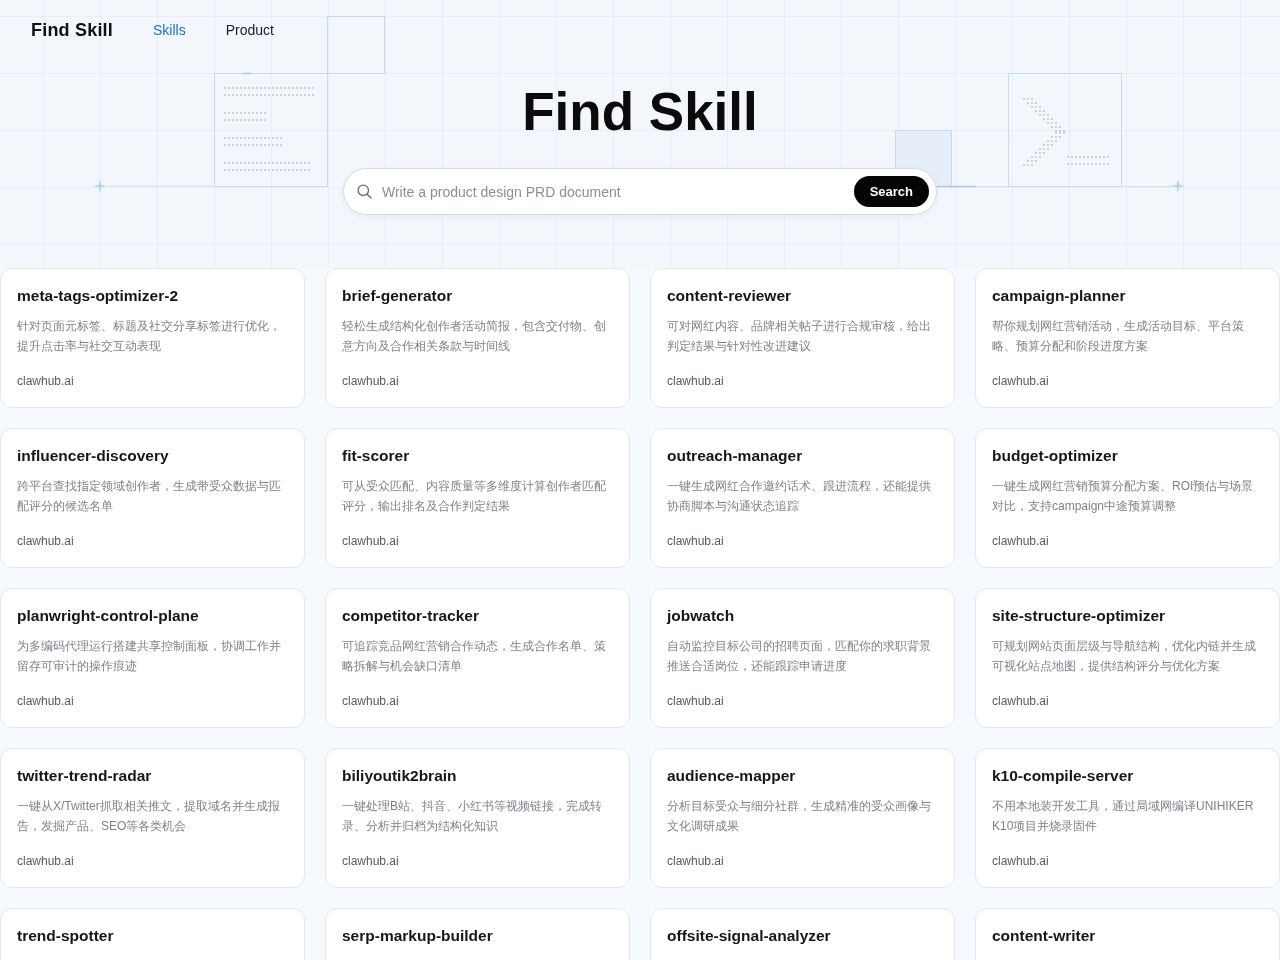 The height and width of the screenshot is (960, 1280). I want to click on skill-card: offsite-signal-analyzer, so click(802, 934).